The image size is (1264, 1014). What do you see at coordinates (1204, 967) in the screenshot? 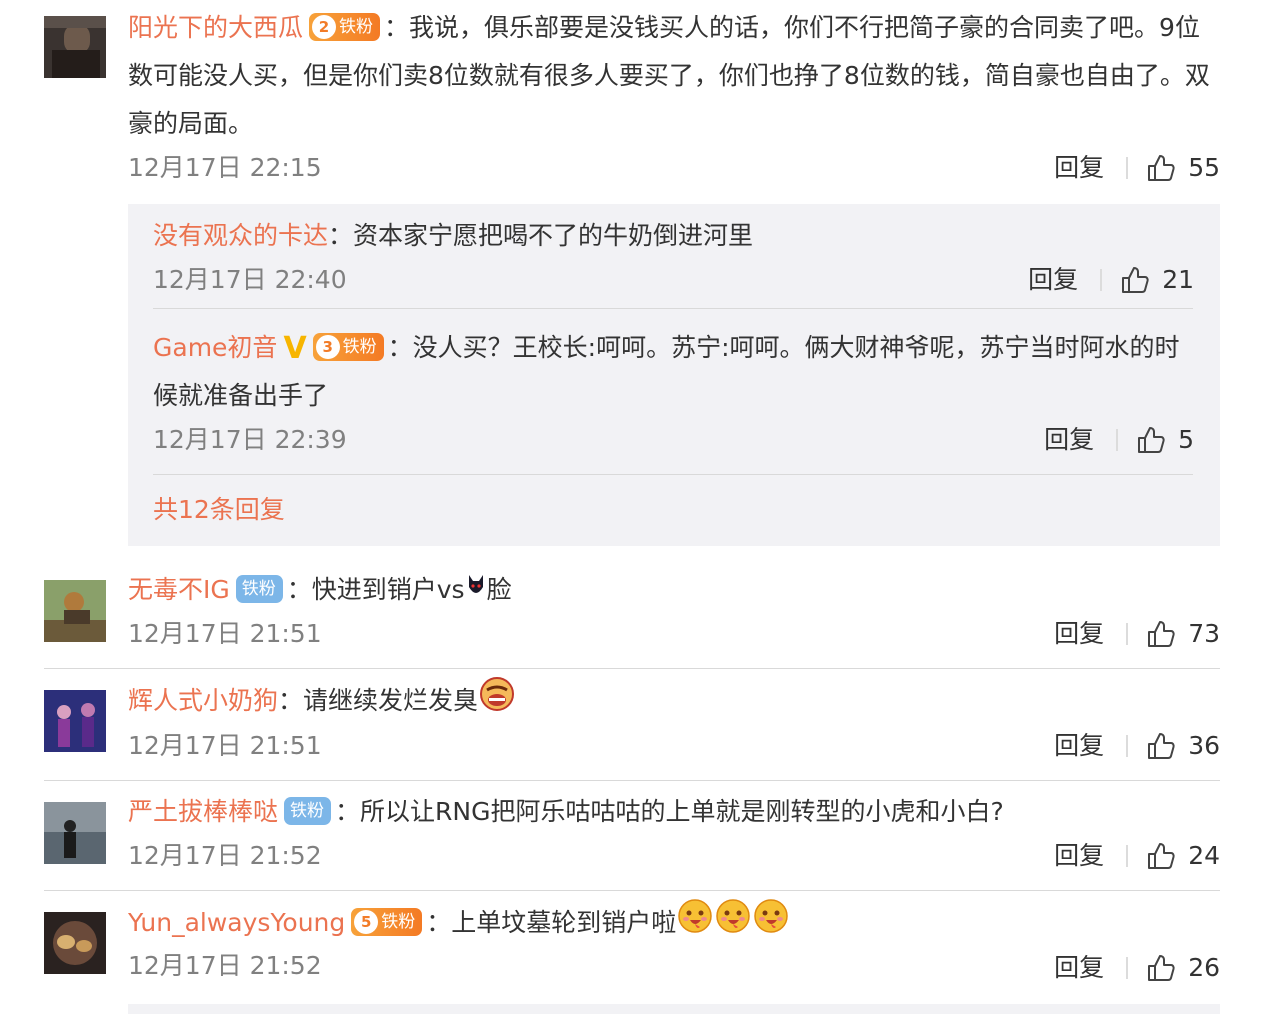
I see `like-count: 26` at bounding box center [1204, 967].